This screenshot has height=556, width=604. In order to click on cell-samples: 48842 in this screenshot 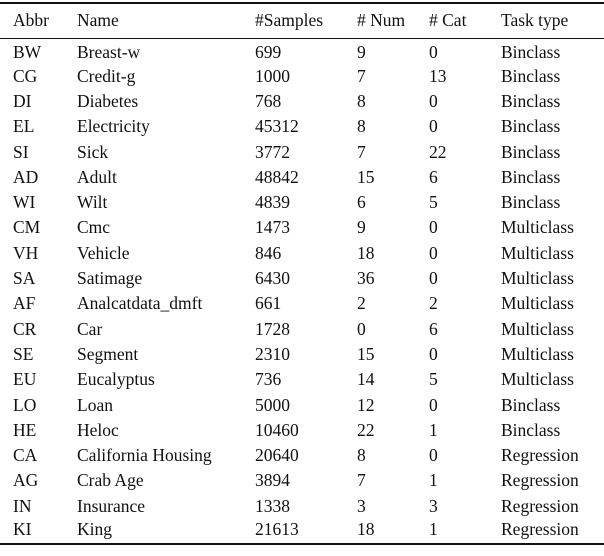, I will do `click(277, 176)`.